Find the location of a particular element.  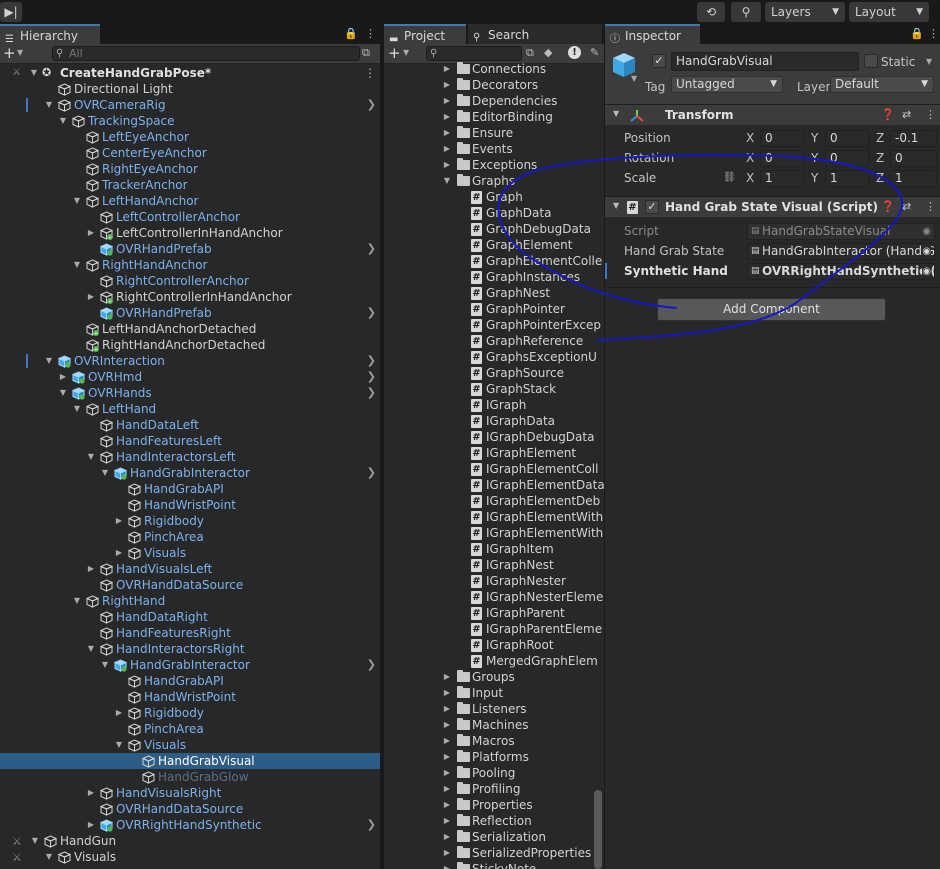

tag-dropdown: Untagged ▼ is located at coordinates (727, 84).